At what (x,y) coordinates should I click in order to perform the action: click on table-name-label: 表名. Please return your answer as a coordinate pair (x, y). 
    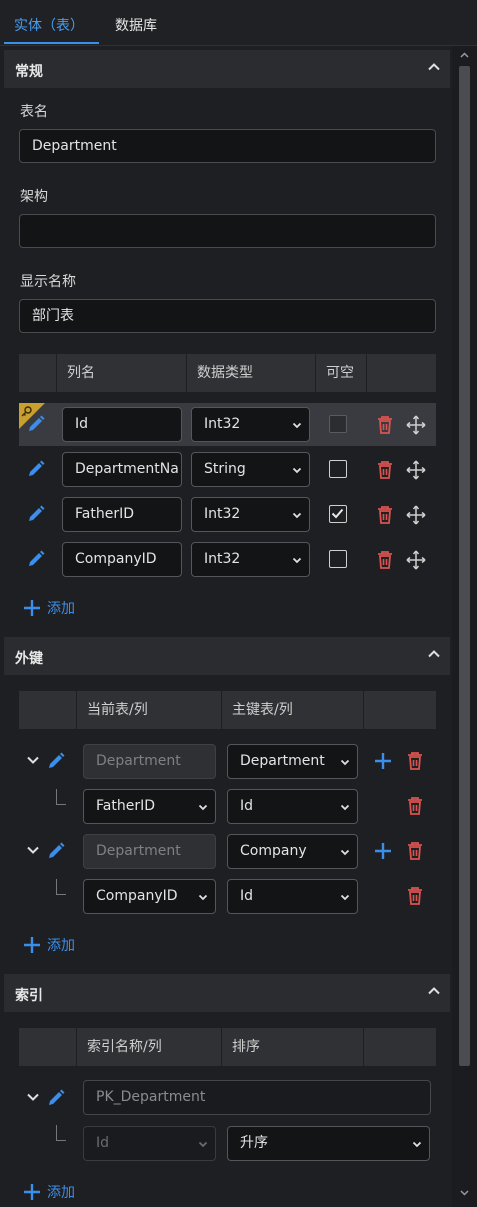
    Looking at the image, I should click on (34, 112).